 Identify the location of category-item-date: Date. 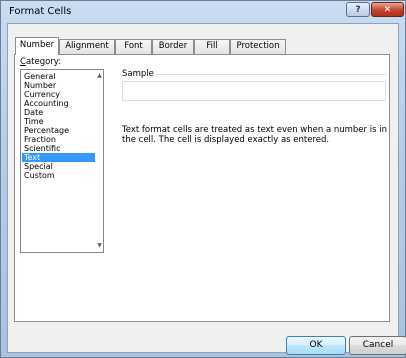
(58, 112).